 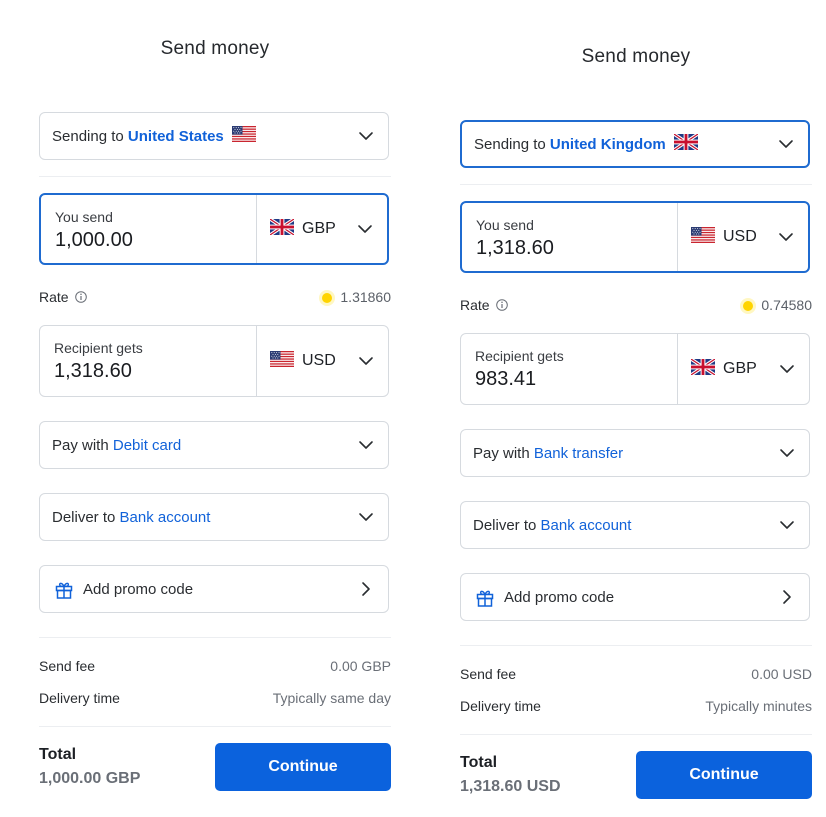 What do you see at coordinates (319, 360) in the screenshot?
I see `receive-currency-code: USD` at bounding box center [319, 360].